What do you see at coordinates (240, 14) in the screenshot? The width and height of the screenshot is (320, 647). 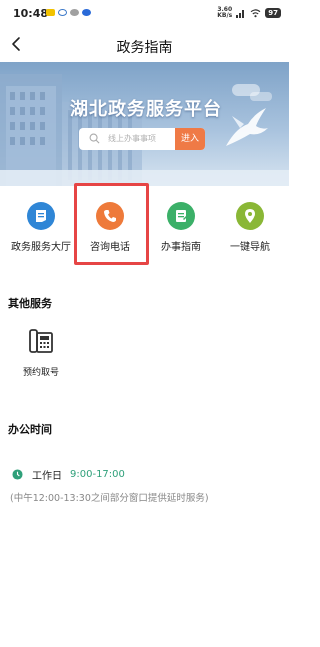 I see `signal-icon` at bounding box center [240, 14].